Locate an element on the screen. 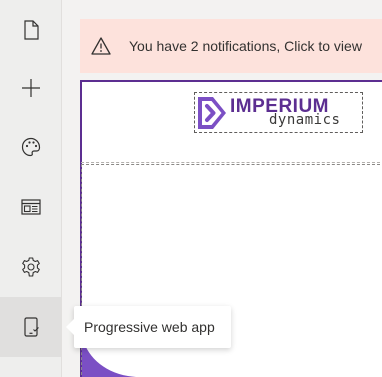 Image resolution: width=382 pixels, height=377 pixels. pwa-tooltip: Progressive web app is located at coordinates (148, 327).